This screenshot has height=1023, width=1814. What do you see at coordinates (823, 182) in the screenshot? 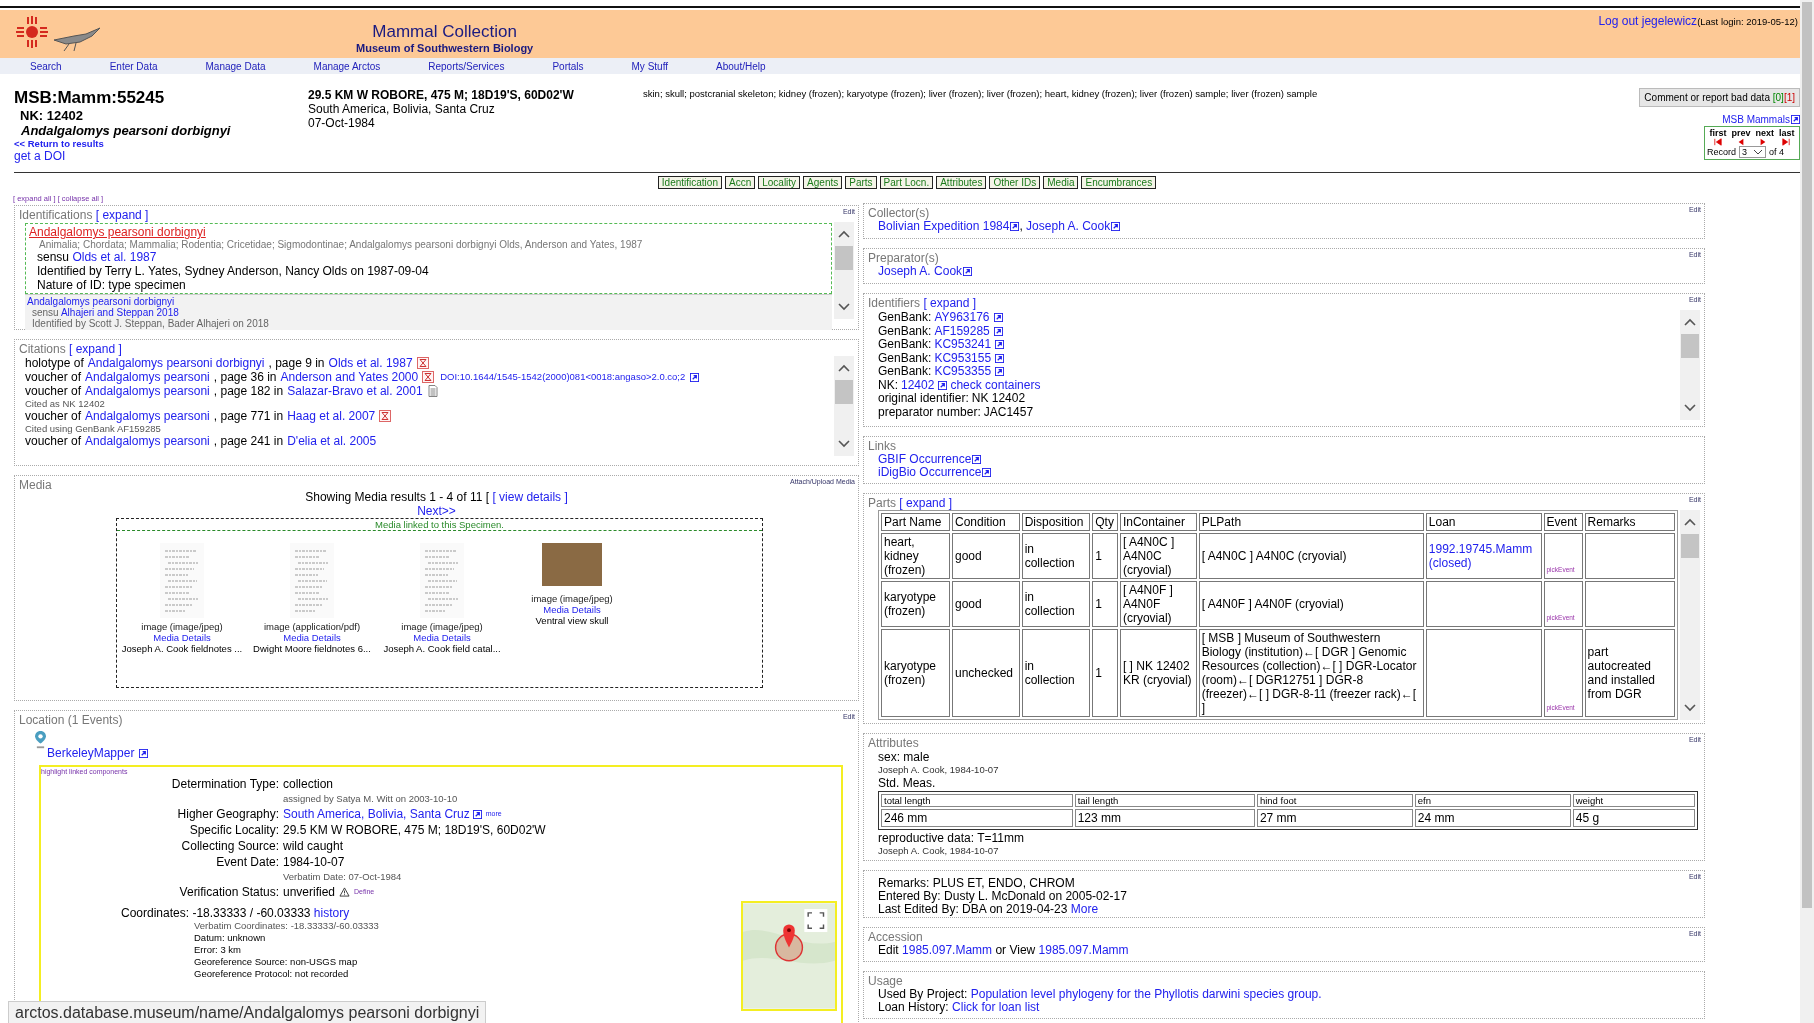
I see `section-tab: Agents` at bounding box center [823, 182].